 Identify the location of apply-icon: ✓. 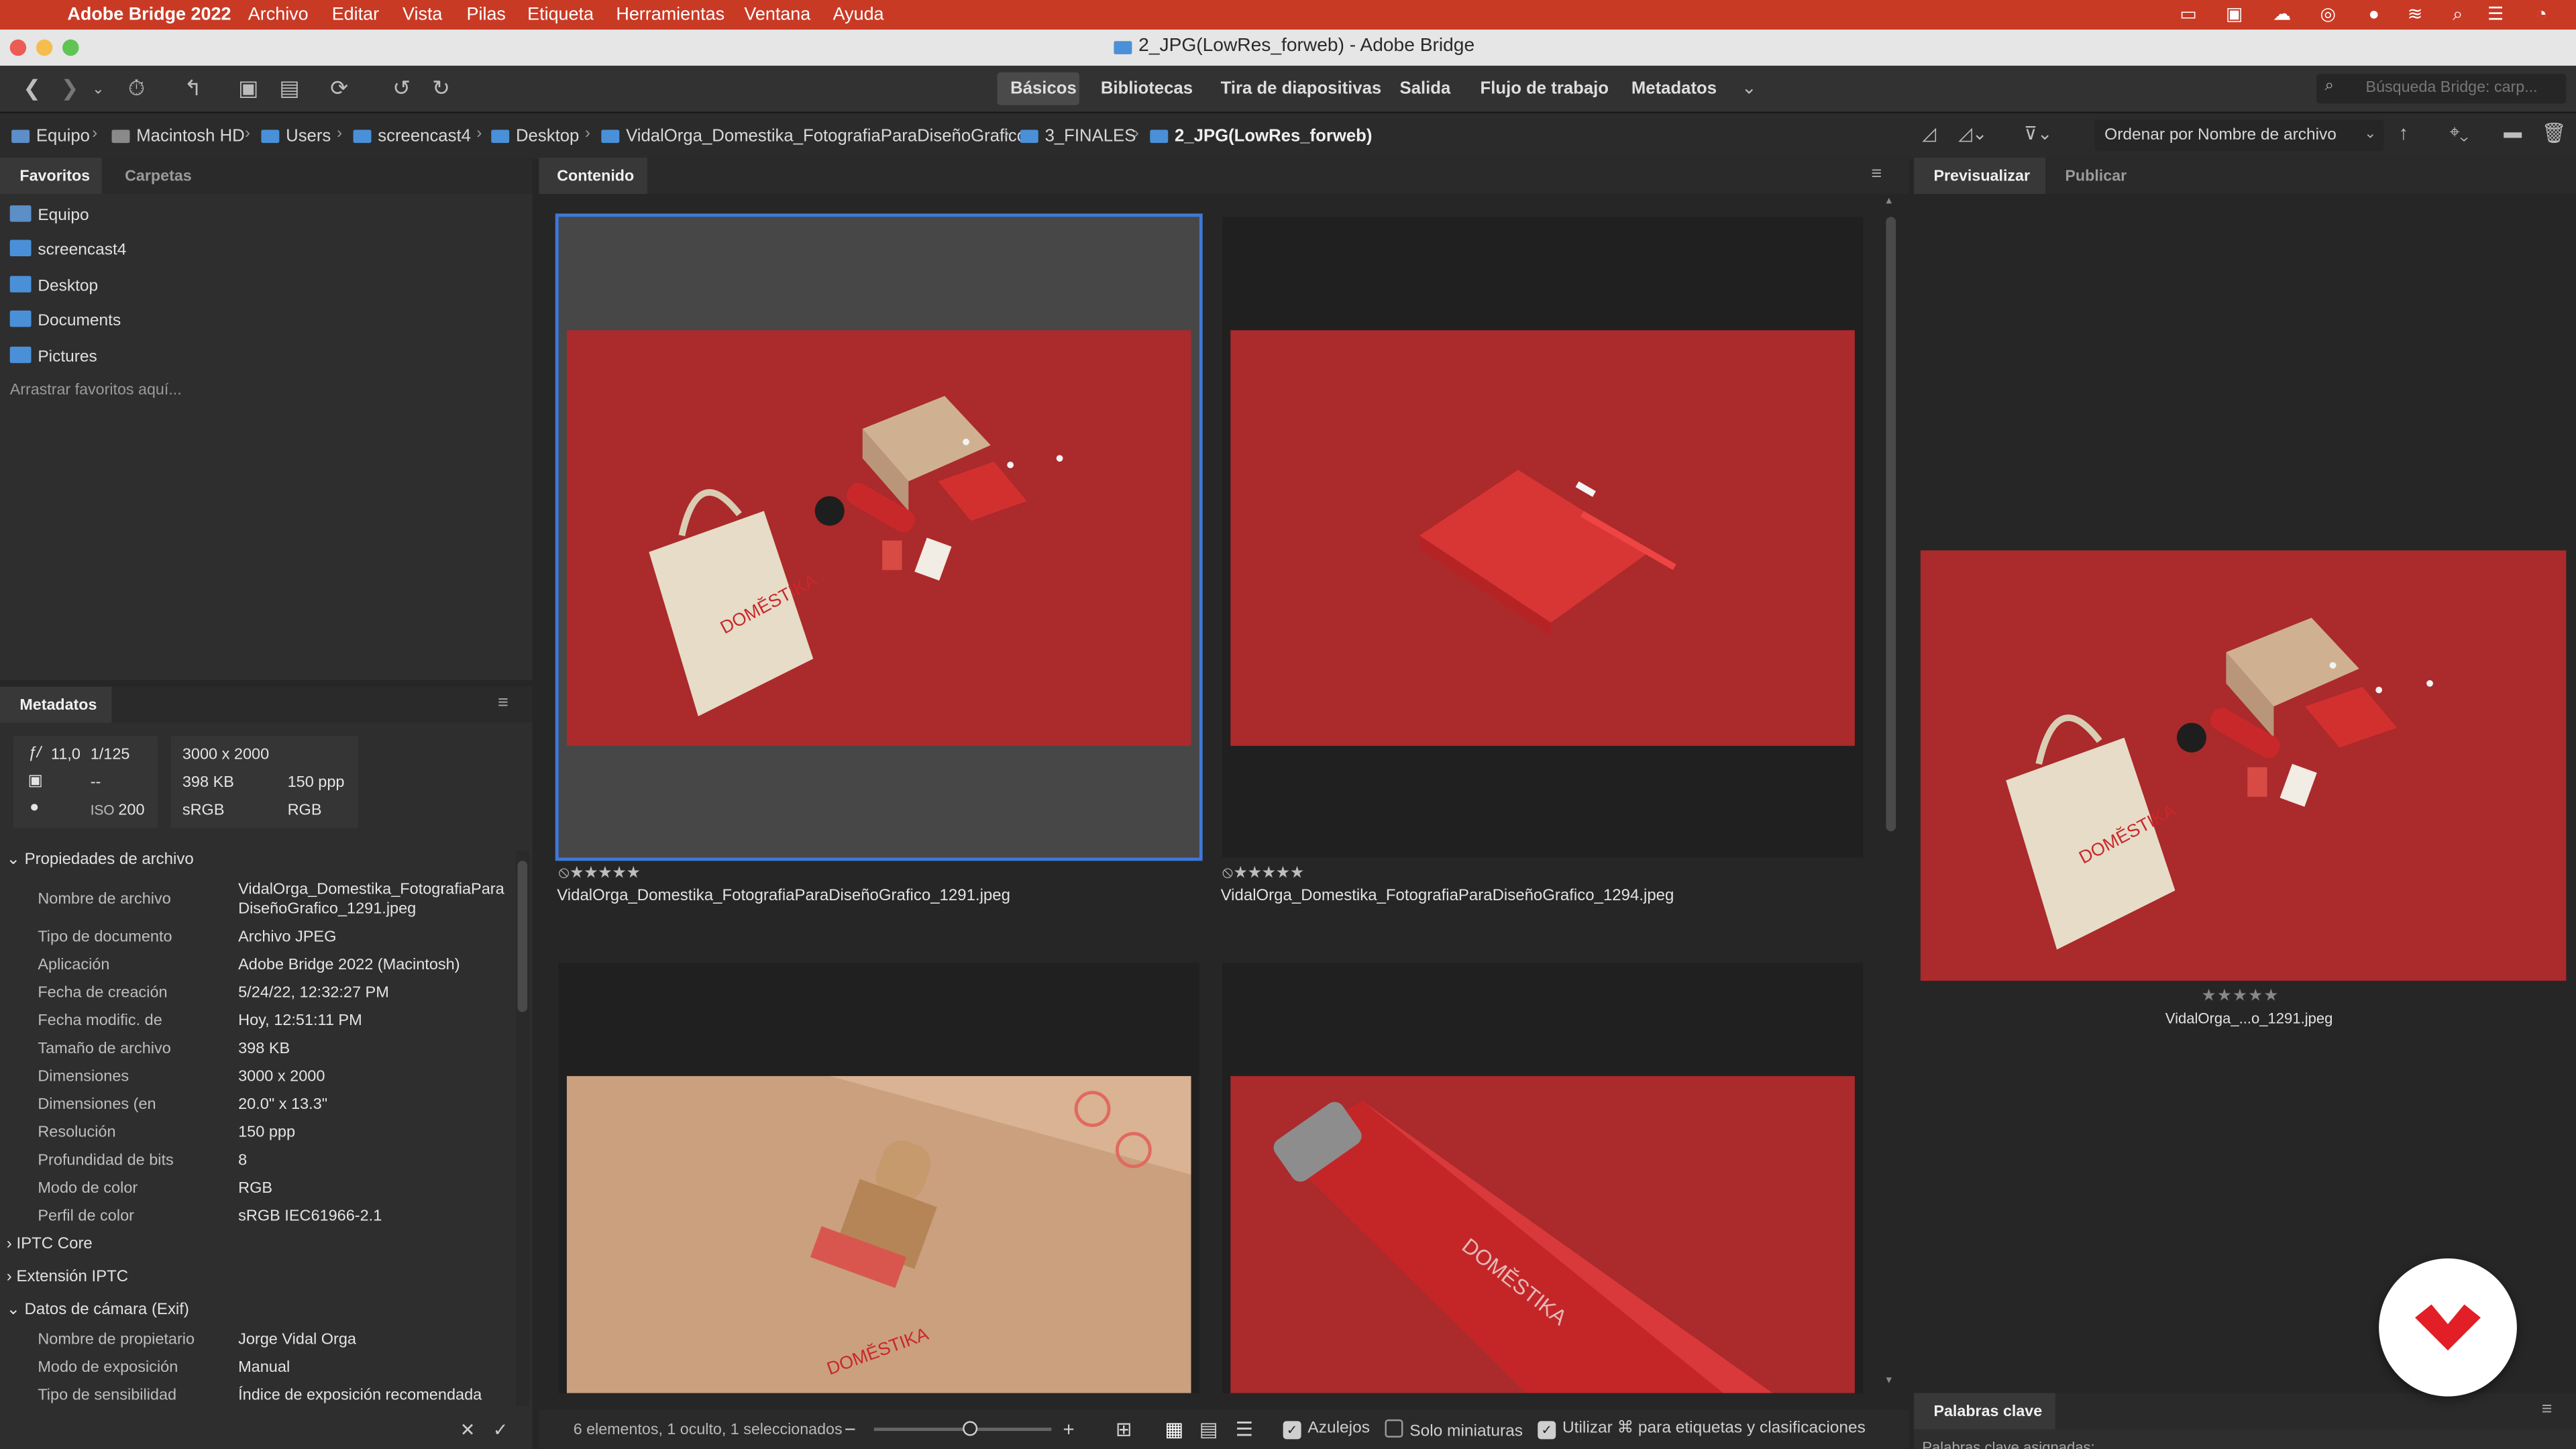
(500, 1429).